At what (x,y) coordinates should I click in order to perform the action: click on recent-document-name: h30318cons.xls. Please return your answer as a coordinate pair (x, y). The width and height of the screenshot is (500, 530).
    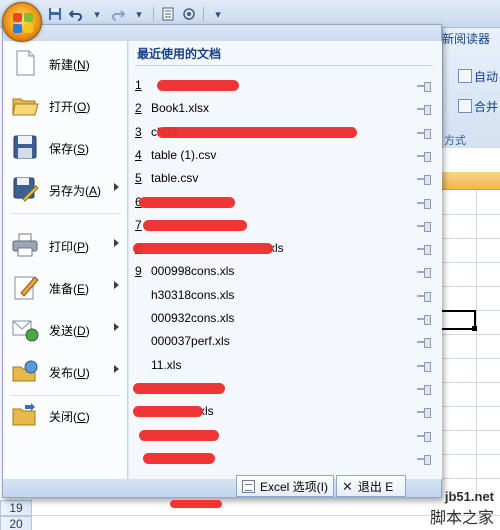
    Looking at the image, I should click on (193, 294).